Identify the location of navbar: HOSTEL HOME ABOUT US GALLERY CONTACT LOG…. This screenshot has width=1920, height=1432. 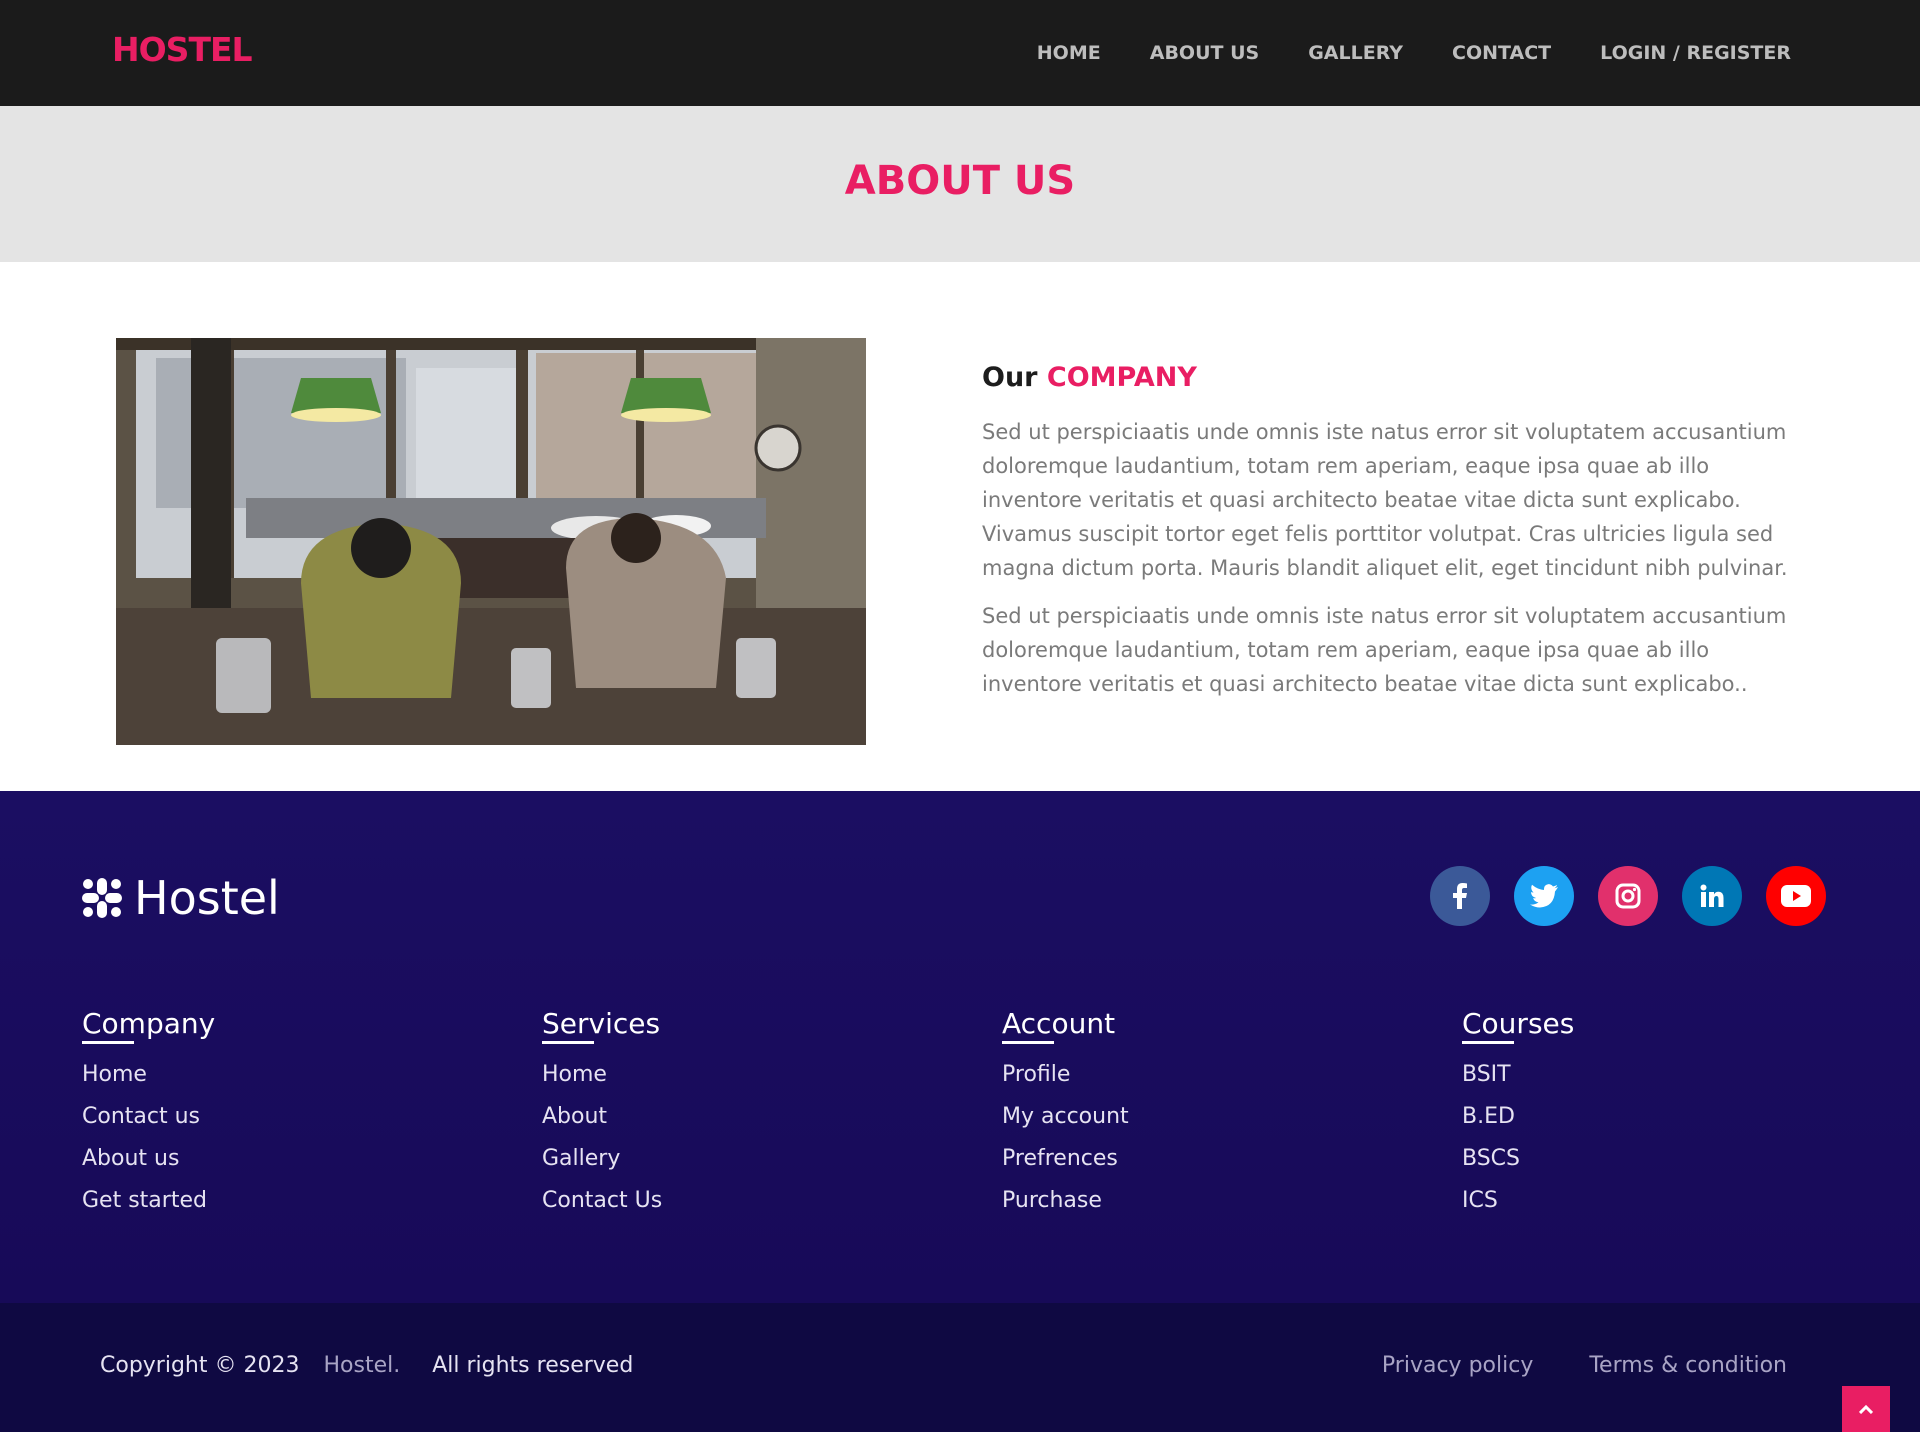
(960, 53).